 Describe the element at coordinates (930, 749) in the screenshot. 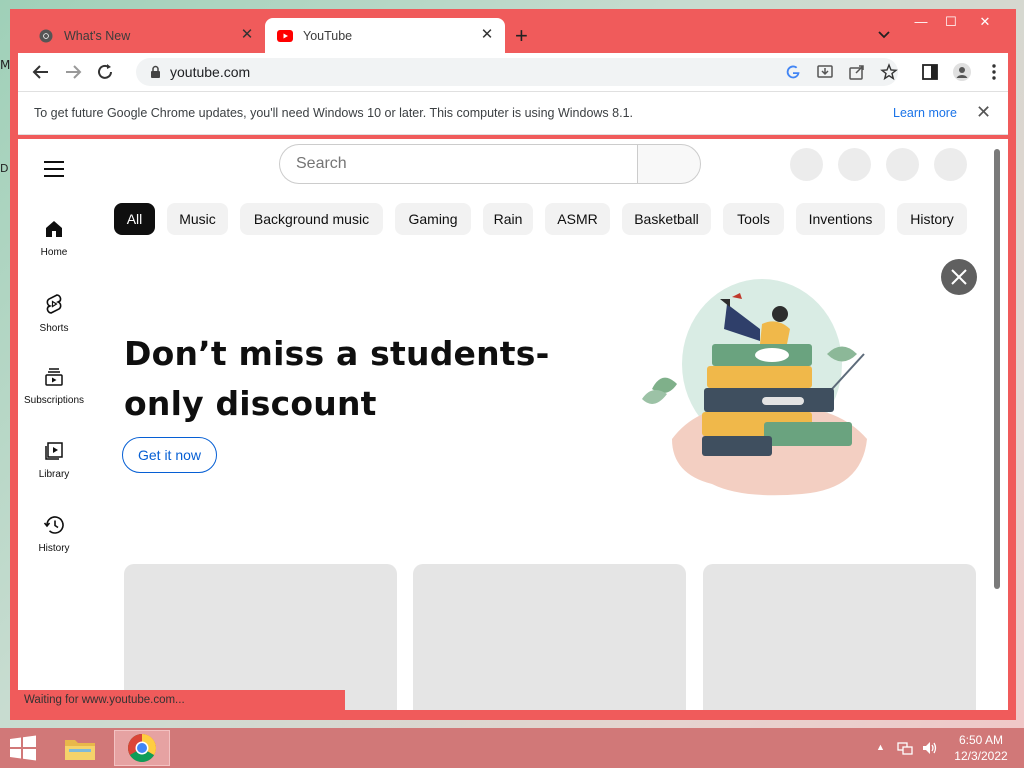

I see `volume-icon` at that location.